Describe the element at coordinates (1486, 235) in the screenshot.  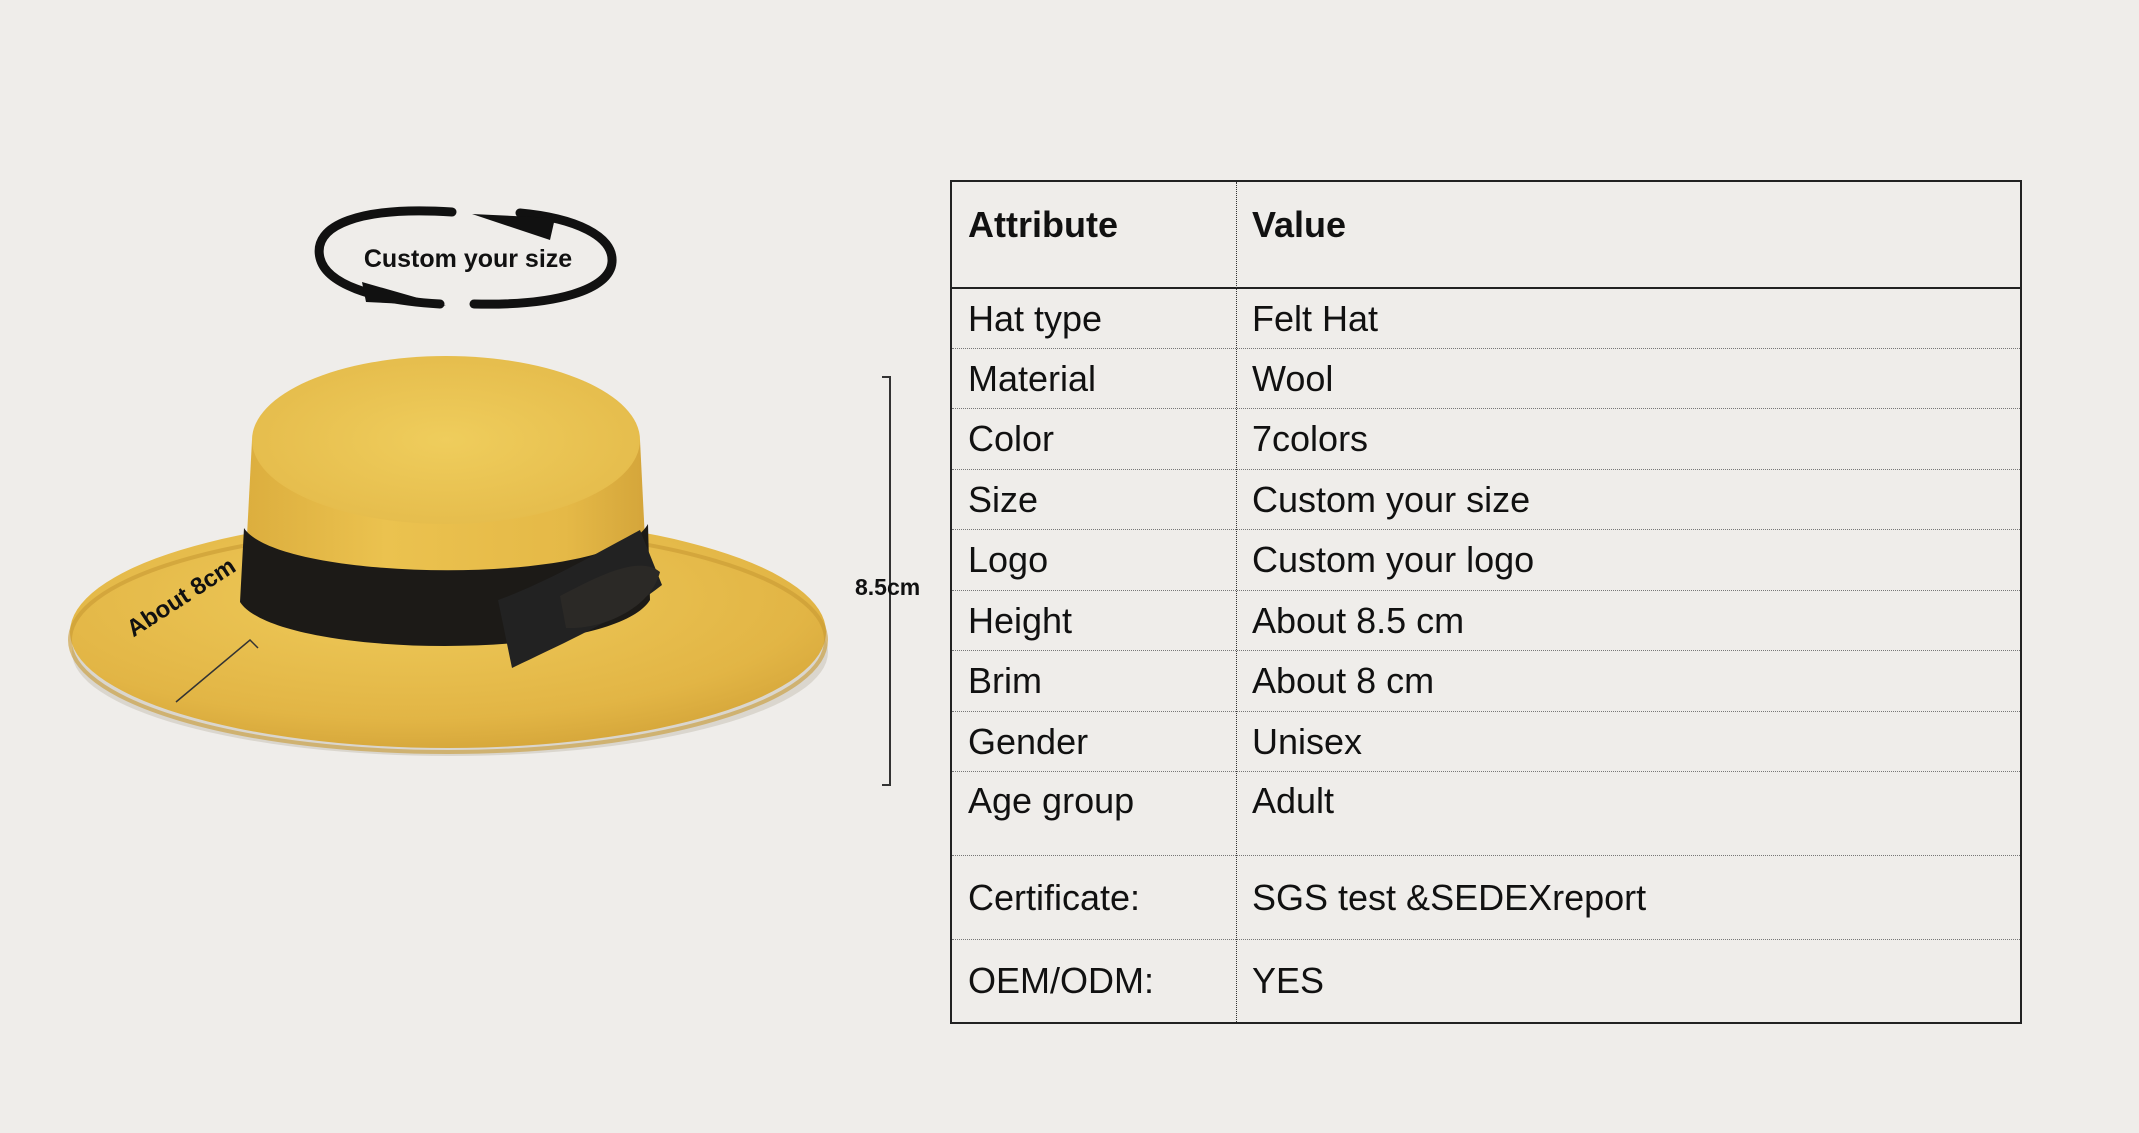
I see `table-header-row: Attribute Value` at that location.